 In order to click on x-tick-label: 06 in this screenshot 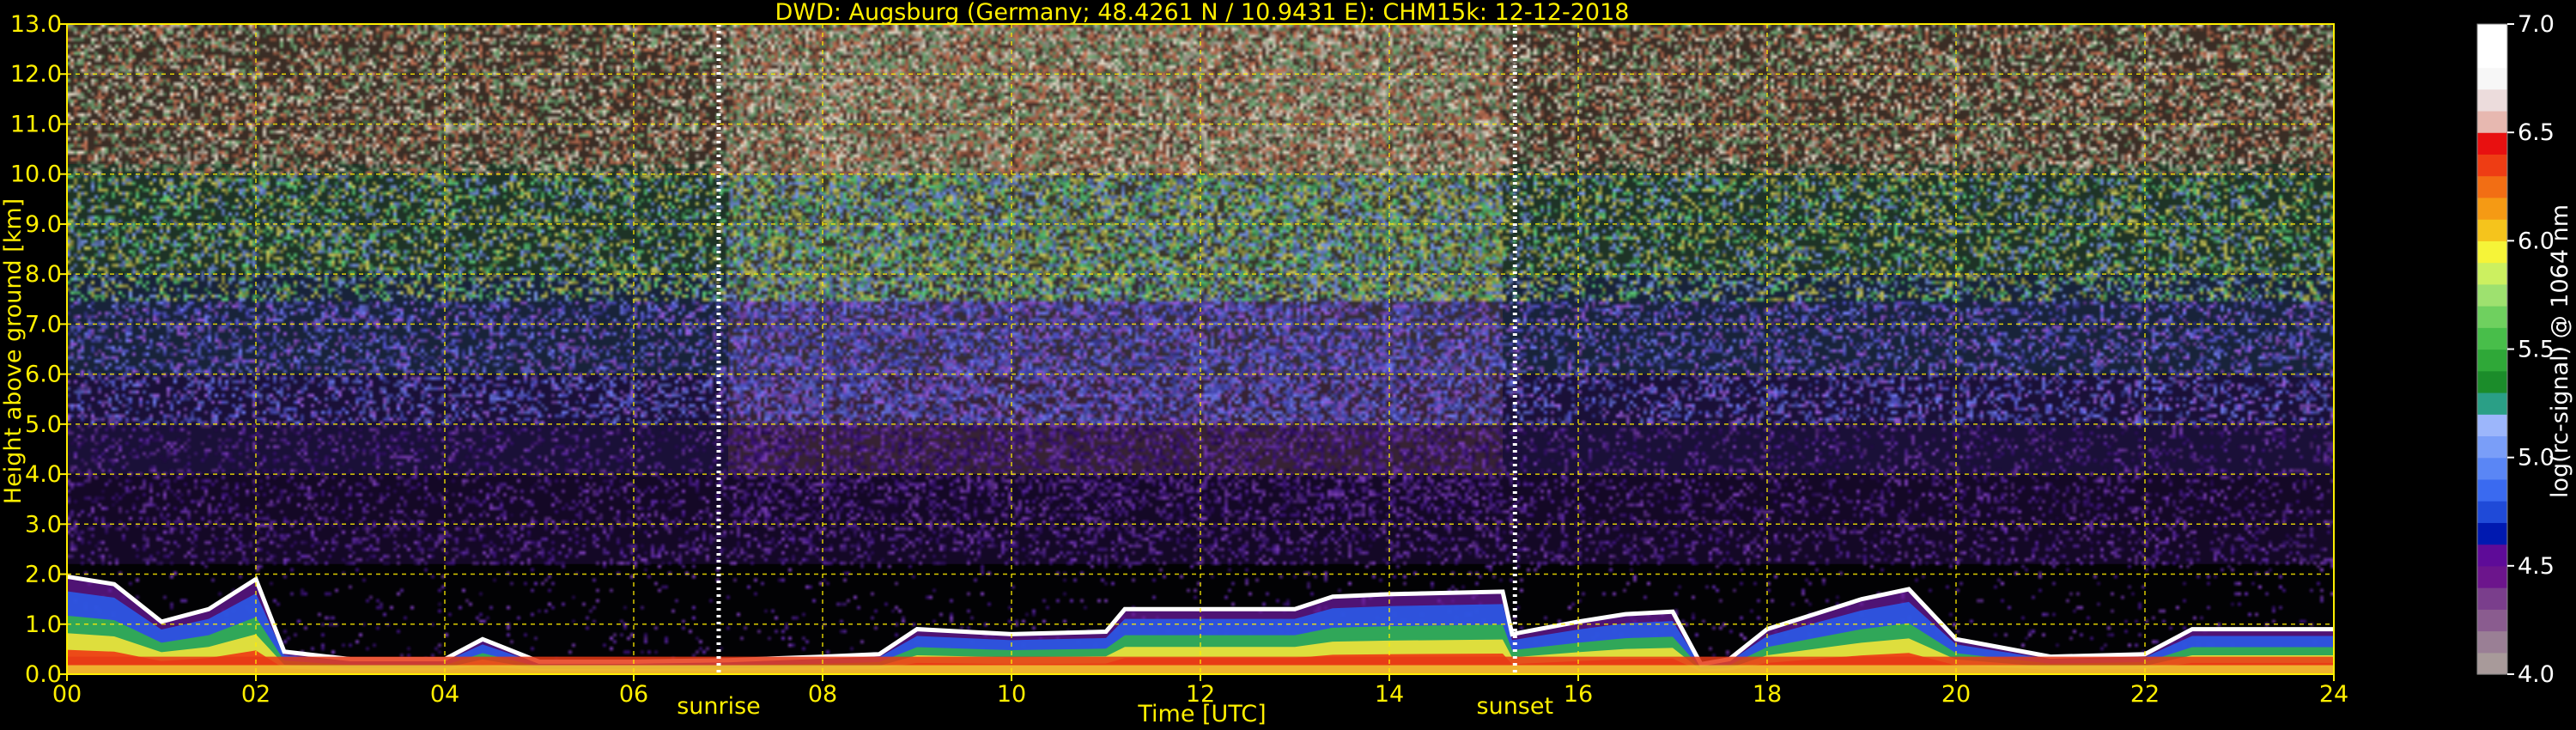, I will do `click(633, 694)`.